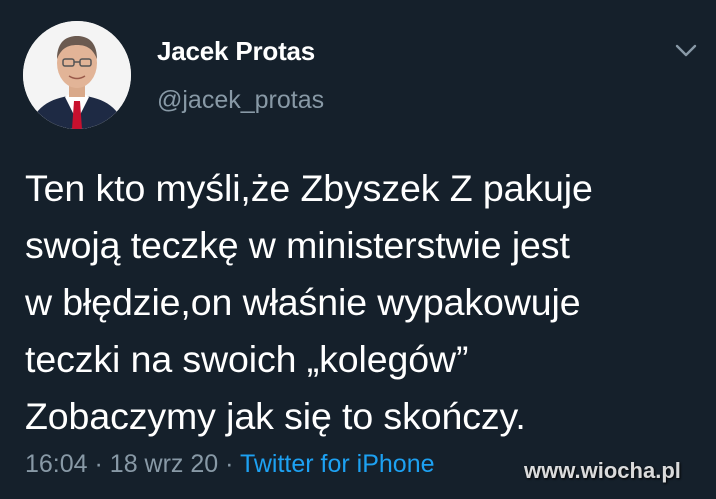  I want to click on tweet-text-line: swoją teczkę w ministerstwie jest, so click(297, 245).